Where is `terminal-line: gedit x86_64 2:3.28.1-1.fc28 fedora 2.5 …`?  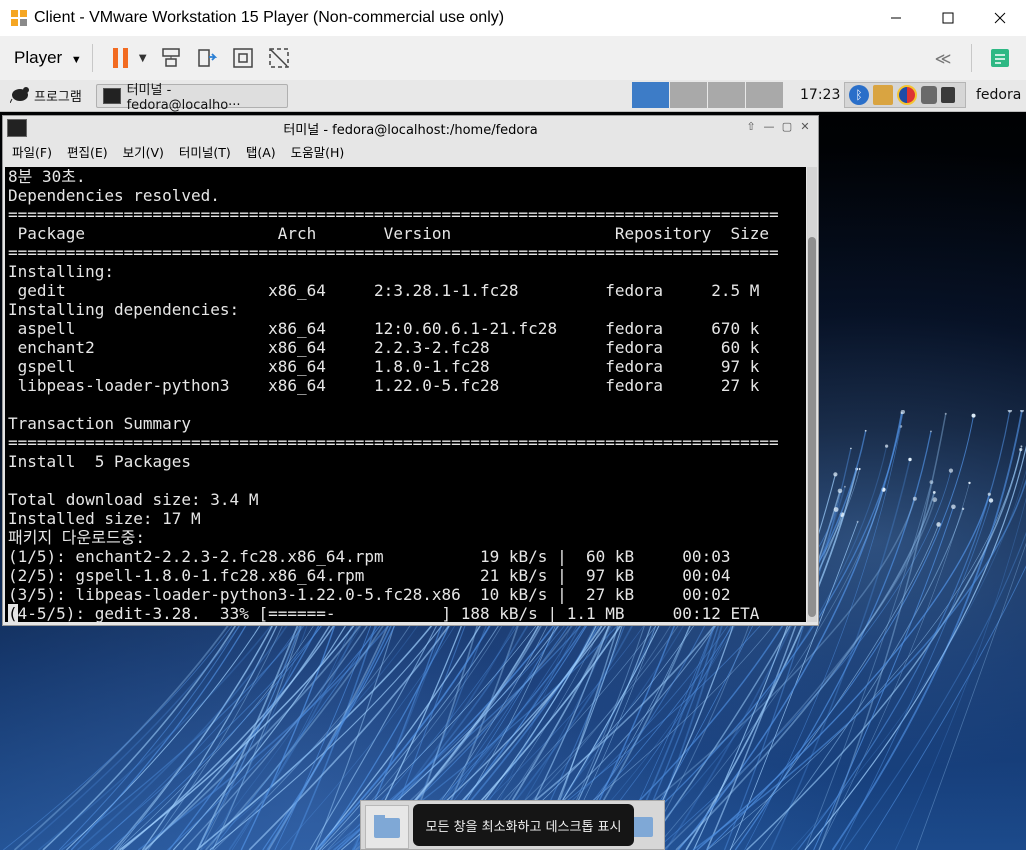 terminal-line: gedit x86_64 2:3.28.1-1.fc28 fedora 2.5 … is located at coordinates (384, 290).